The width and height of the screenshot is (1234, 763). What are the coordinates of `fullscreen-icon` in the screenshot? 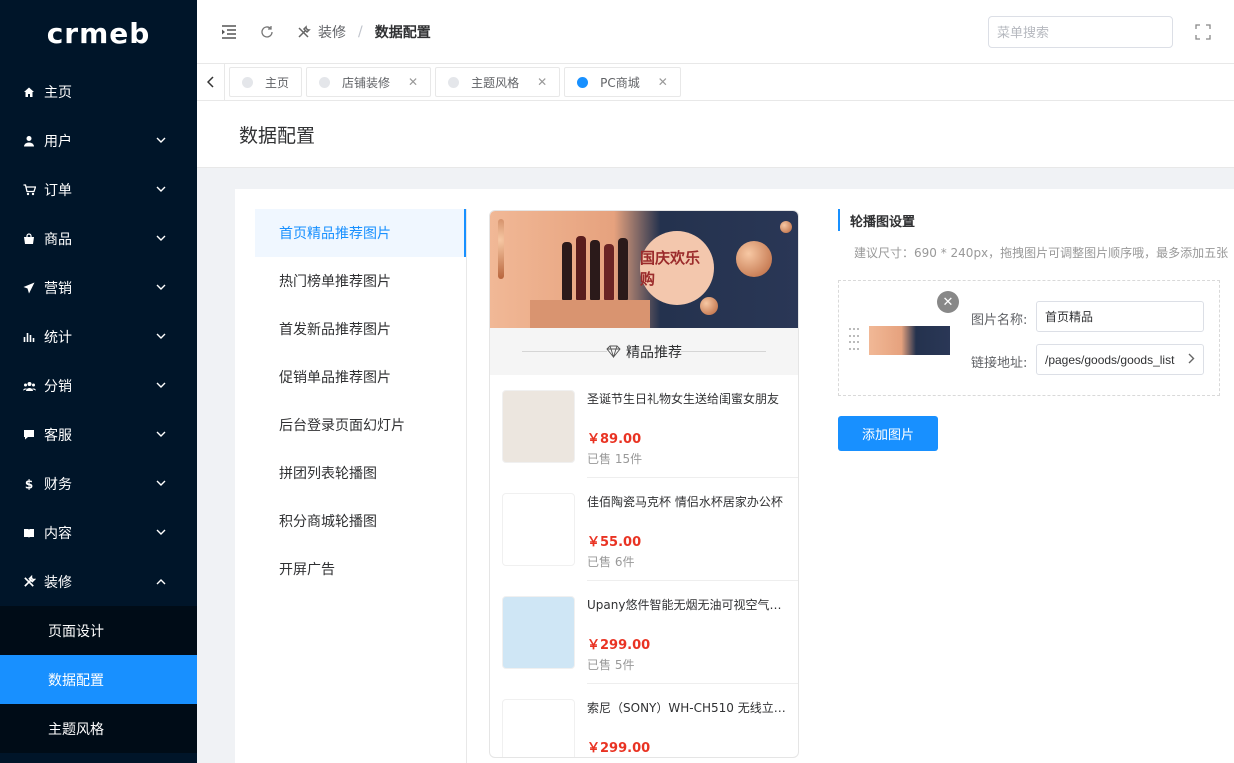 It's located at (1203, 32).